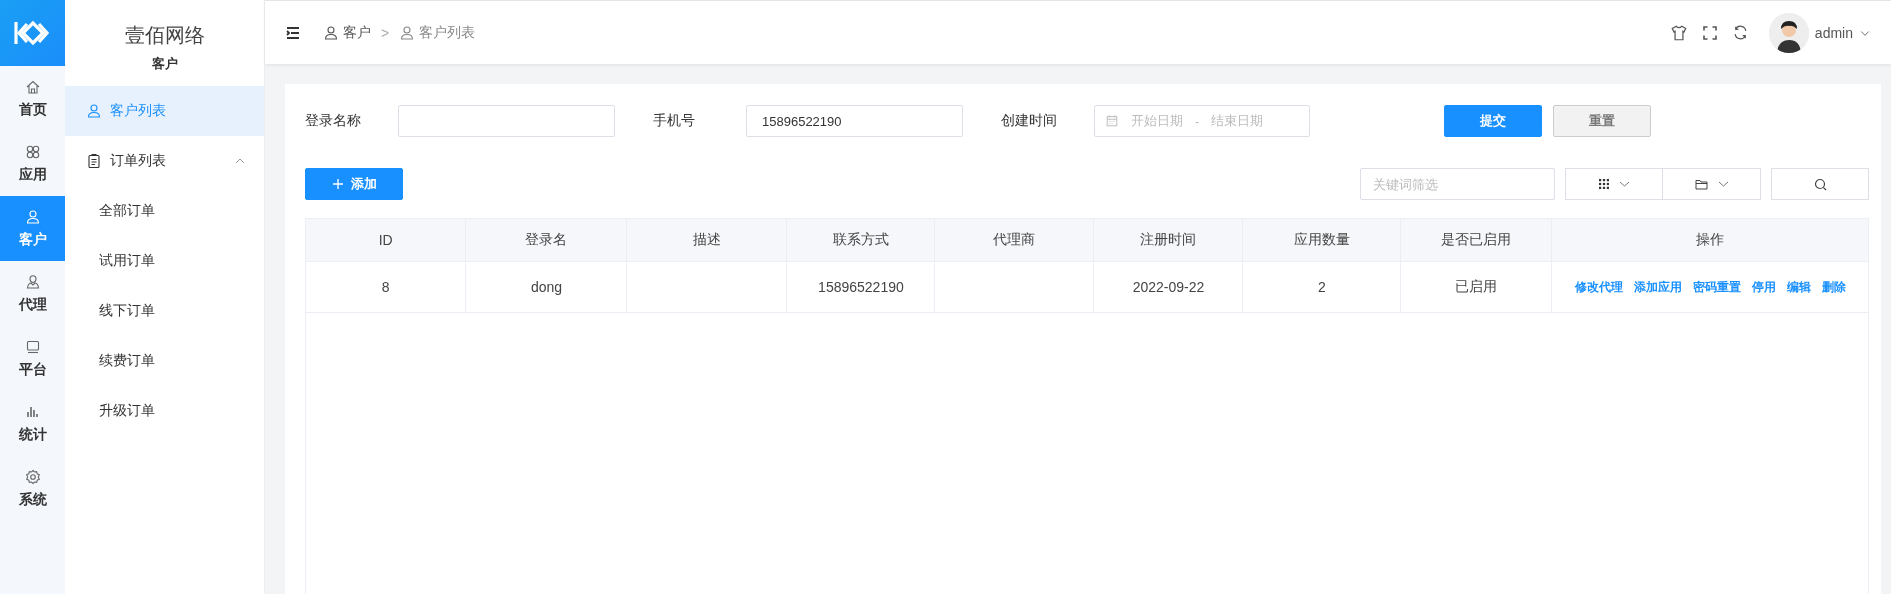  I want to click on breadcrumb-link: 客户列表, so click(437, 32).